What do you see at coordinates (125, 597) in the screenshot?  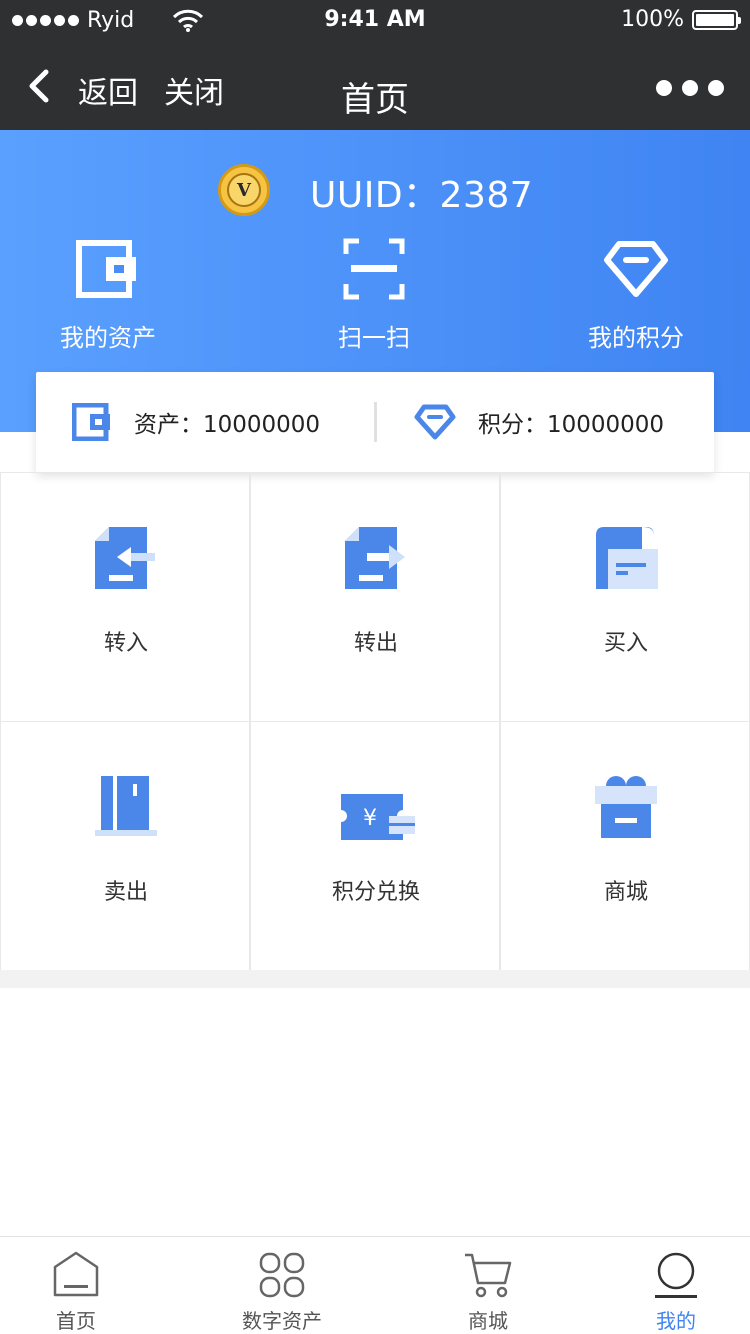 I see `transfer-in-button: 转入` at bounding box center [125, 597].